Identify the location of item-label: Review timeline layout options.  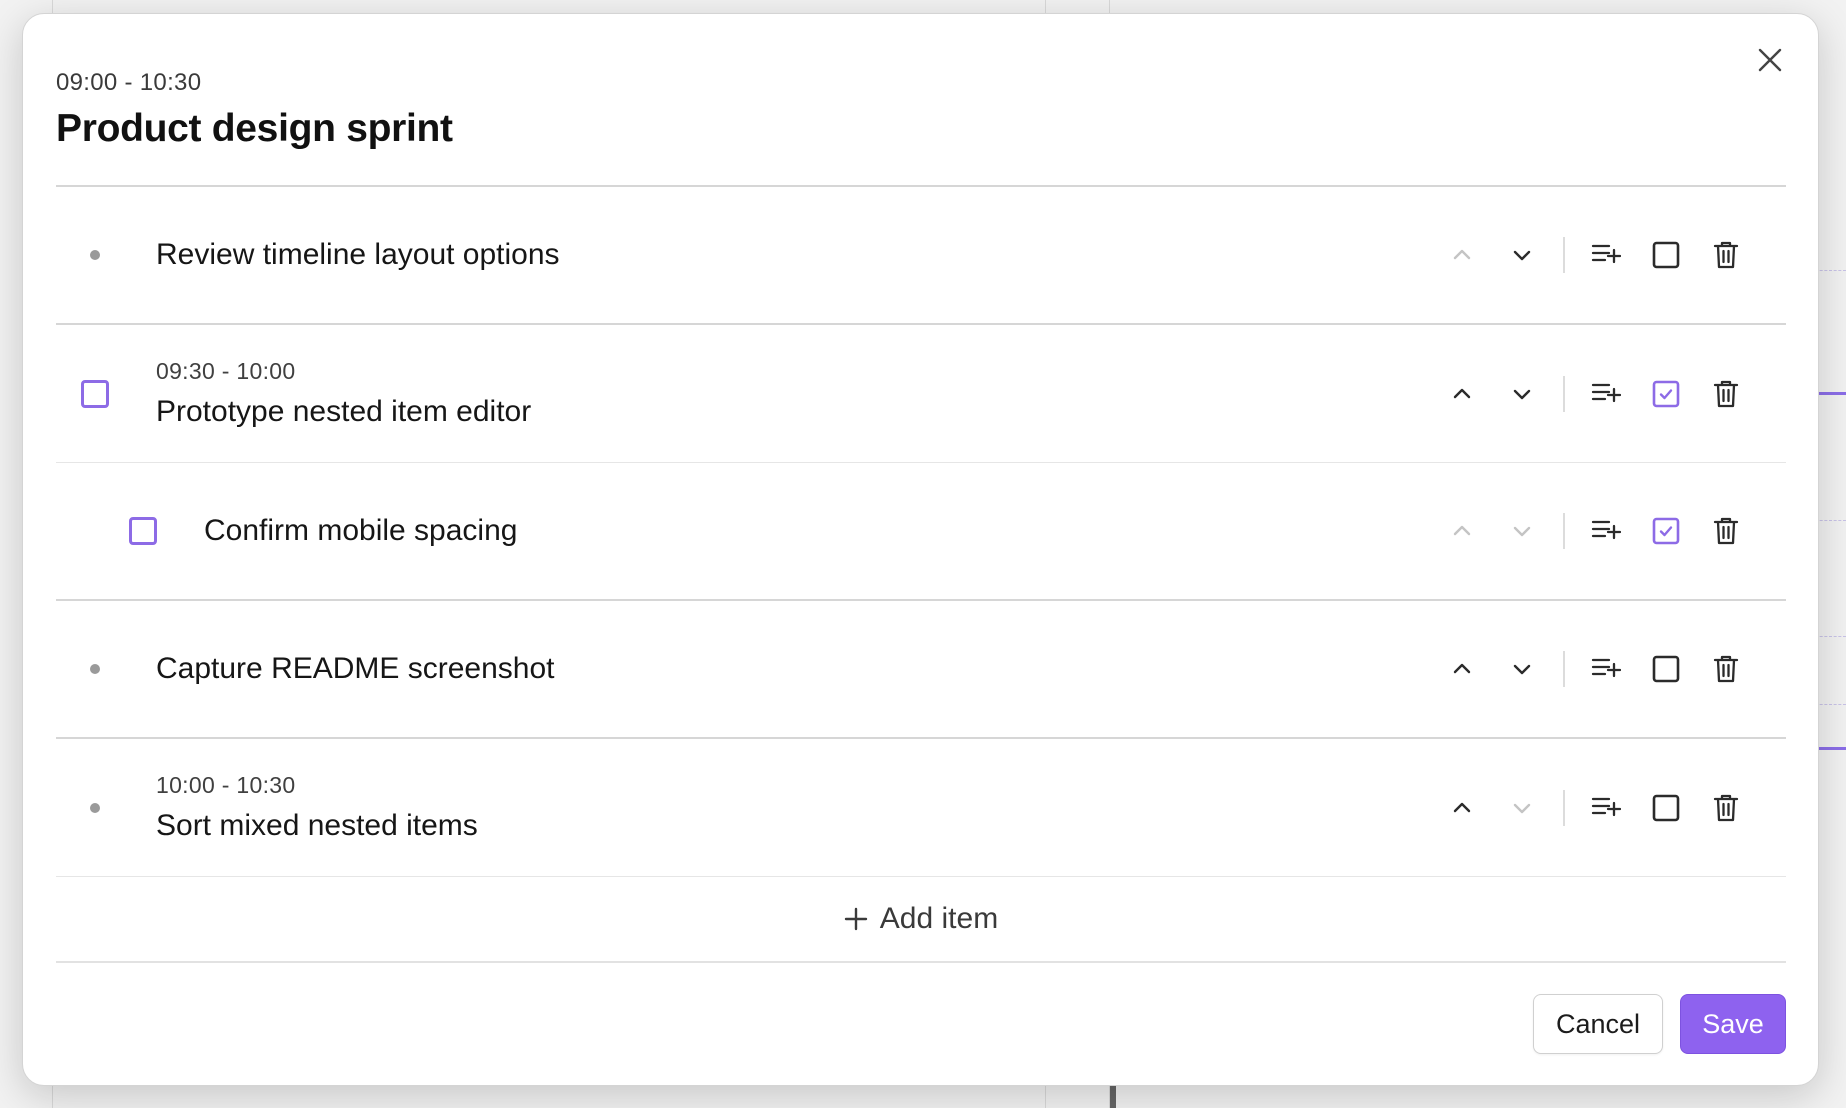
(358, 255).